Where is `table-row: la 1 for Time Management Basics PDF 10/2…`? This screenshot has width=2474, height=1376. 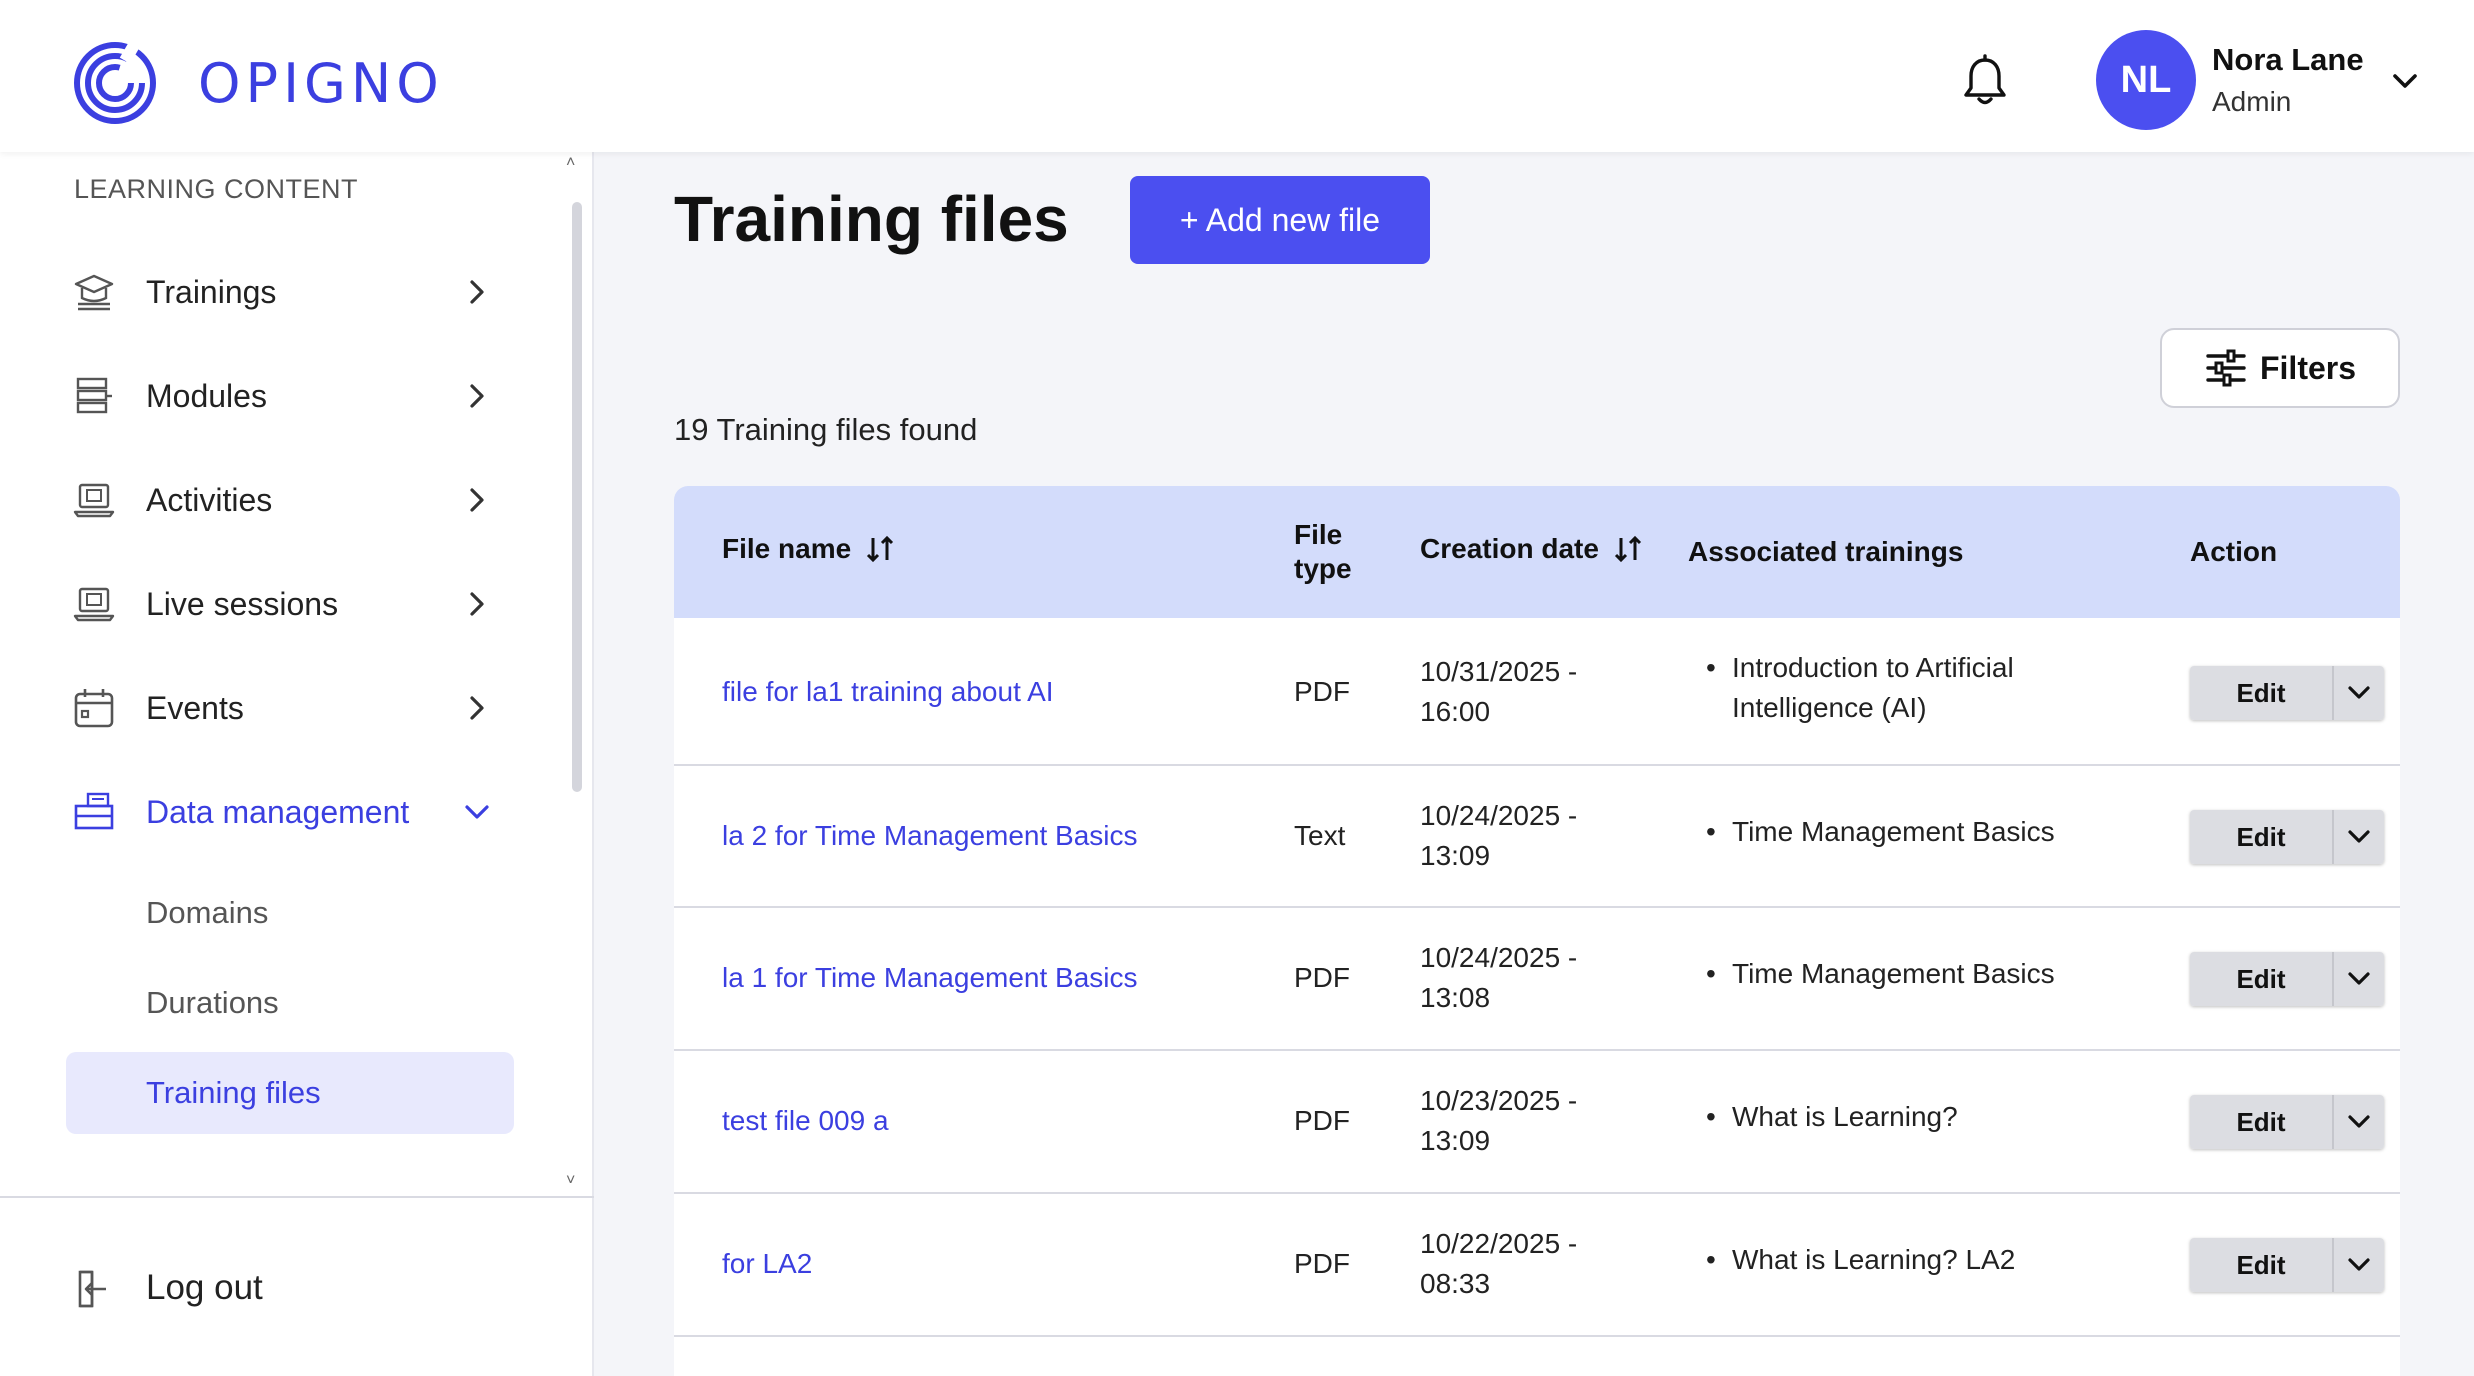
table-row: la 1 for Time Management Basics PDF 10/2… is located at coordinates (1537, 979).